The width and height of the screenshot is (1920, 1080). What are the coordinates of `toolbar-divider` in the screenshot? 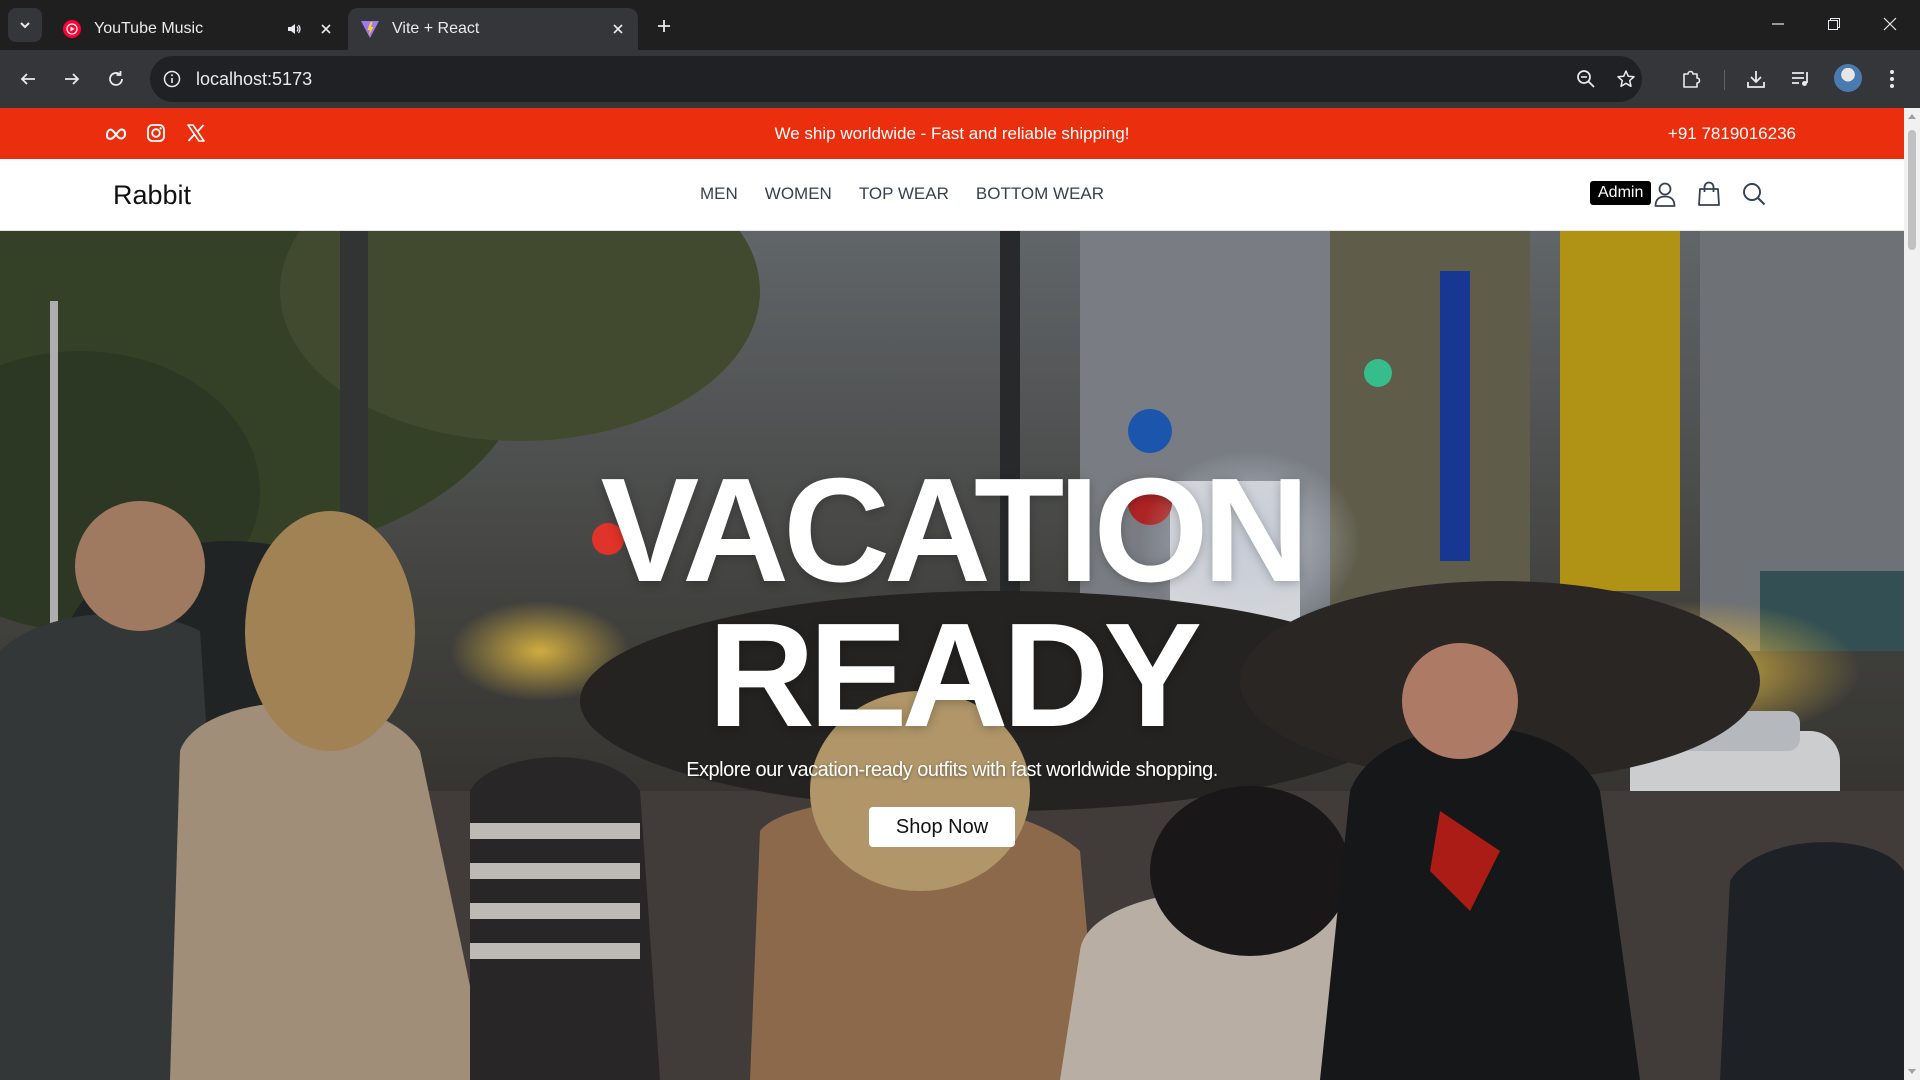 It's located at (1724, 80).